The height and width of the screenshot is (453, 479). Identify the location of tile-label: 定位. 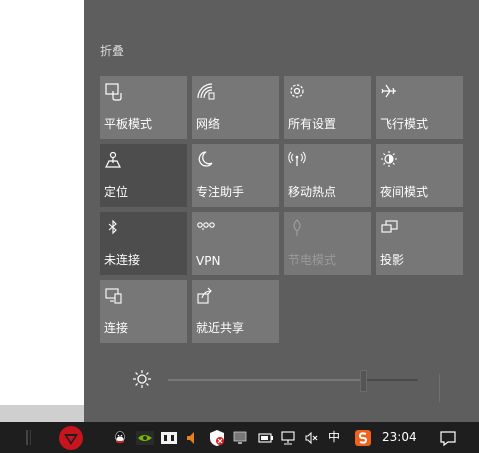
(116, 192).